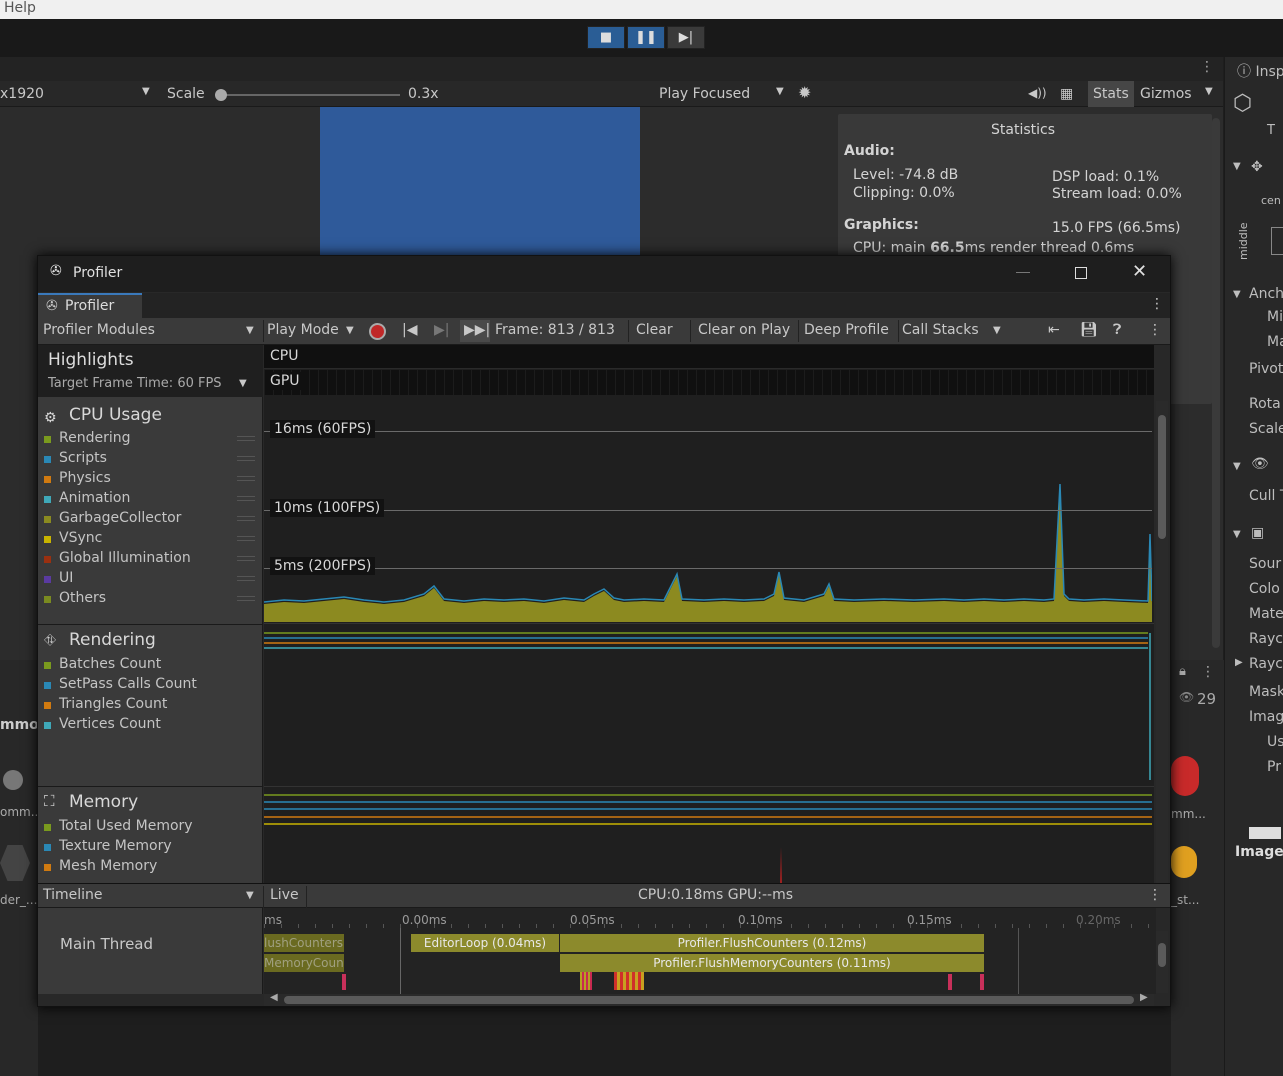  Describe the element at coordinates (13, 780) in the screenshot. I see `asset-thumb` at that location.